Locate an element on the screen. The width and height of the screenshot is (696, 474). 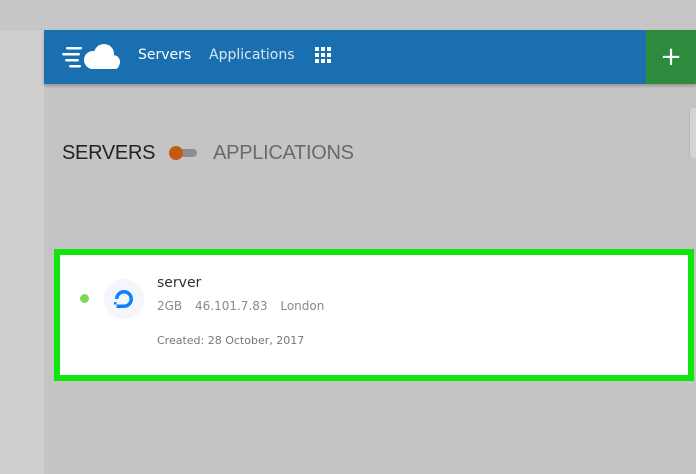
top-navbar: Servers Applications + is located at coordinates (370, 57).